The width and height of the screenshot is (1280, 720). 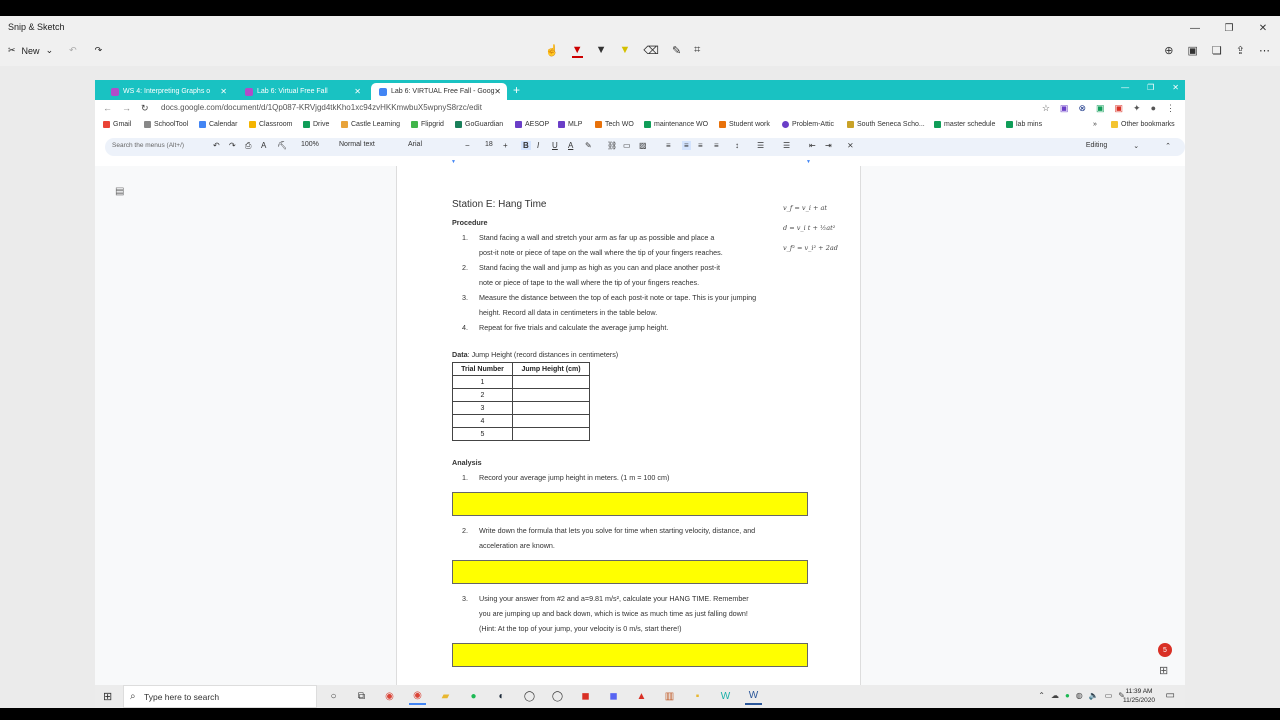 I want to click on bookmark-student-work: Student work, so click(x=744, y=124).